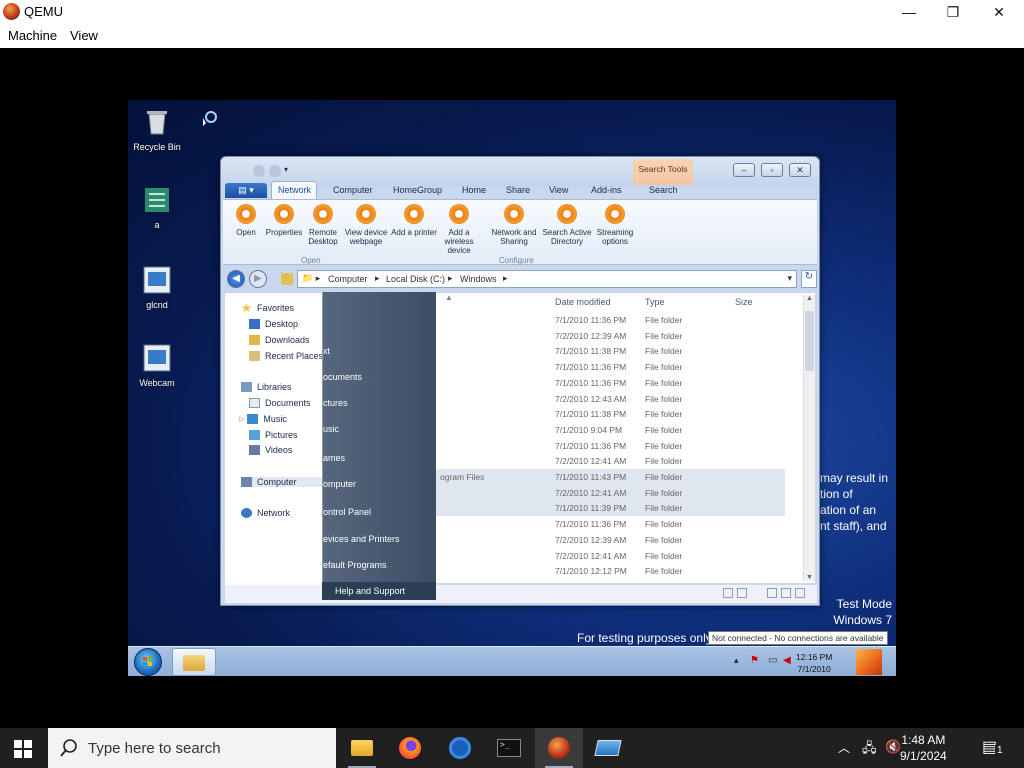 This screenshot has width=1024, height=768. What do you see at coordinates (236, 279) in the screenshot?
I see `back-button: ◀` at bounding box center [236, 279].